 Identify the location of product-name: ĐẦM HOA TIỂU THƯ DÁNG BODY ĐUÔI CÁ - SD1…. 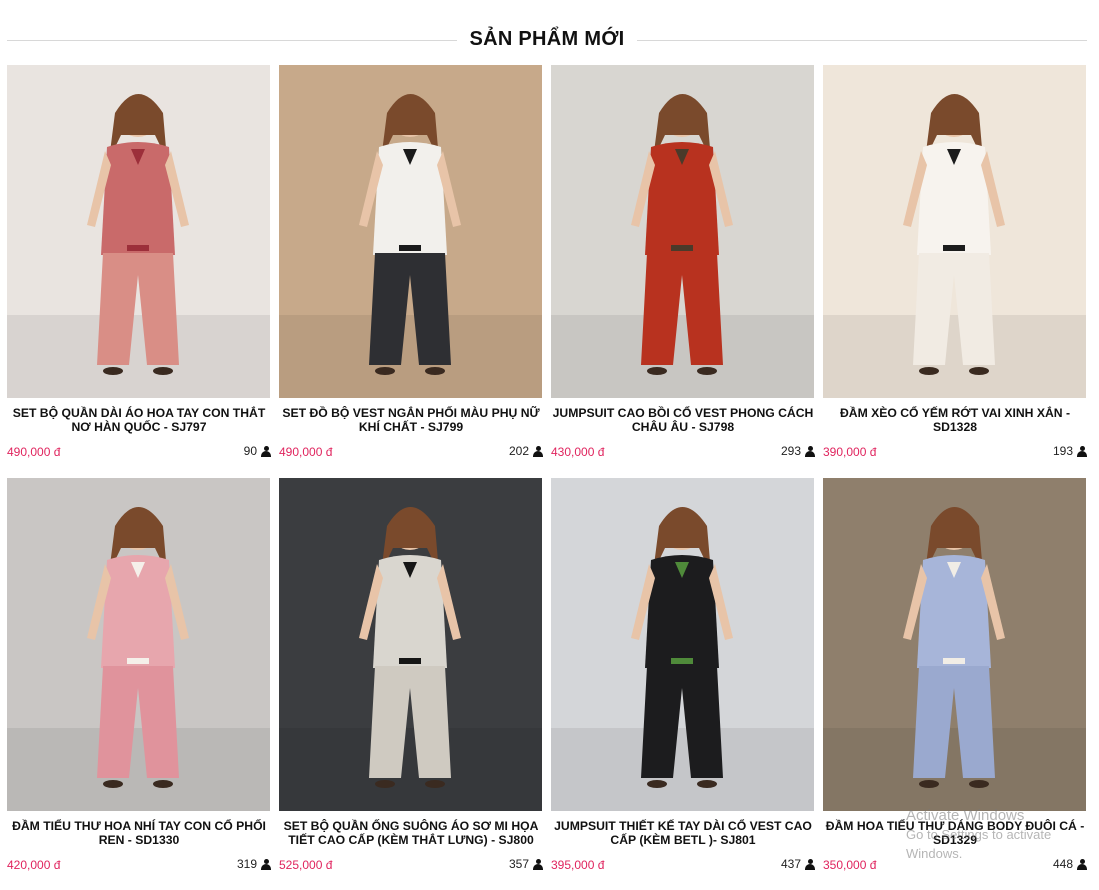
(955, 834).